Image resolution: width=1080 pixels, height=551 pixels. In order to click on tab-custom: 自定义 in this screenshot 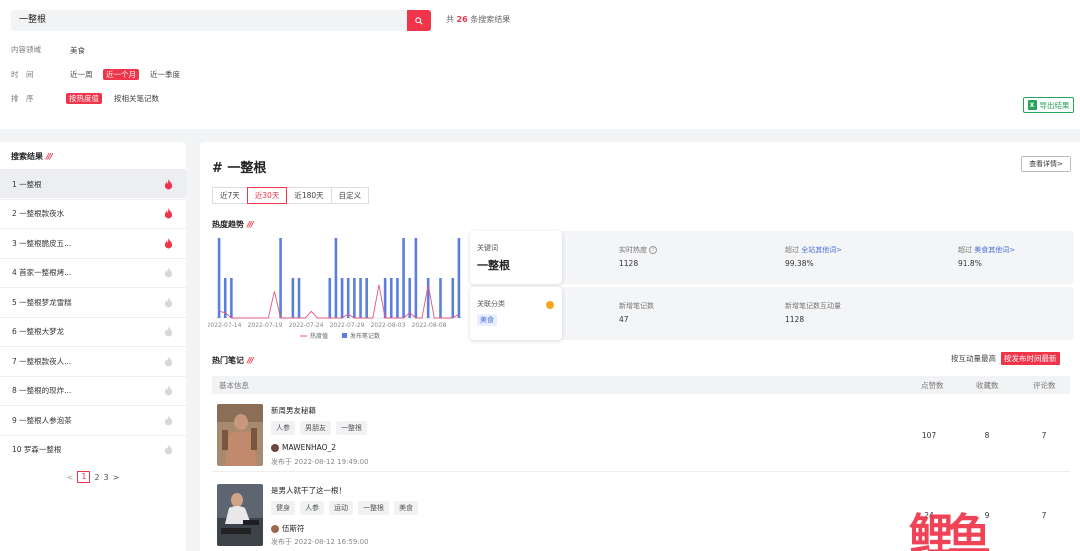, I will do `click(350, 195)`.